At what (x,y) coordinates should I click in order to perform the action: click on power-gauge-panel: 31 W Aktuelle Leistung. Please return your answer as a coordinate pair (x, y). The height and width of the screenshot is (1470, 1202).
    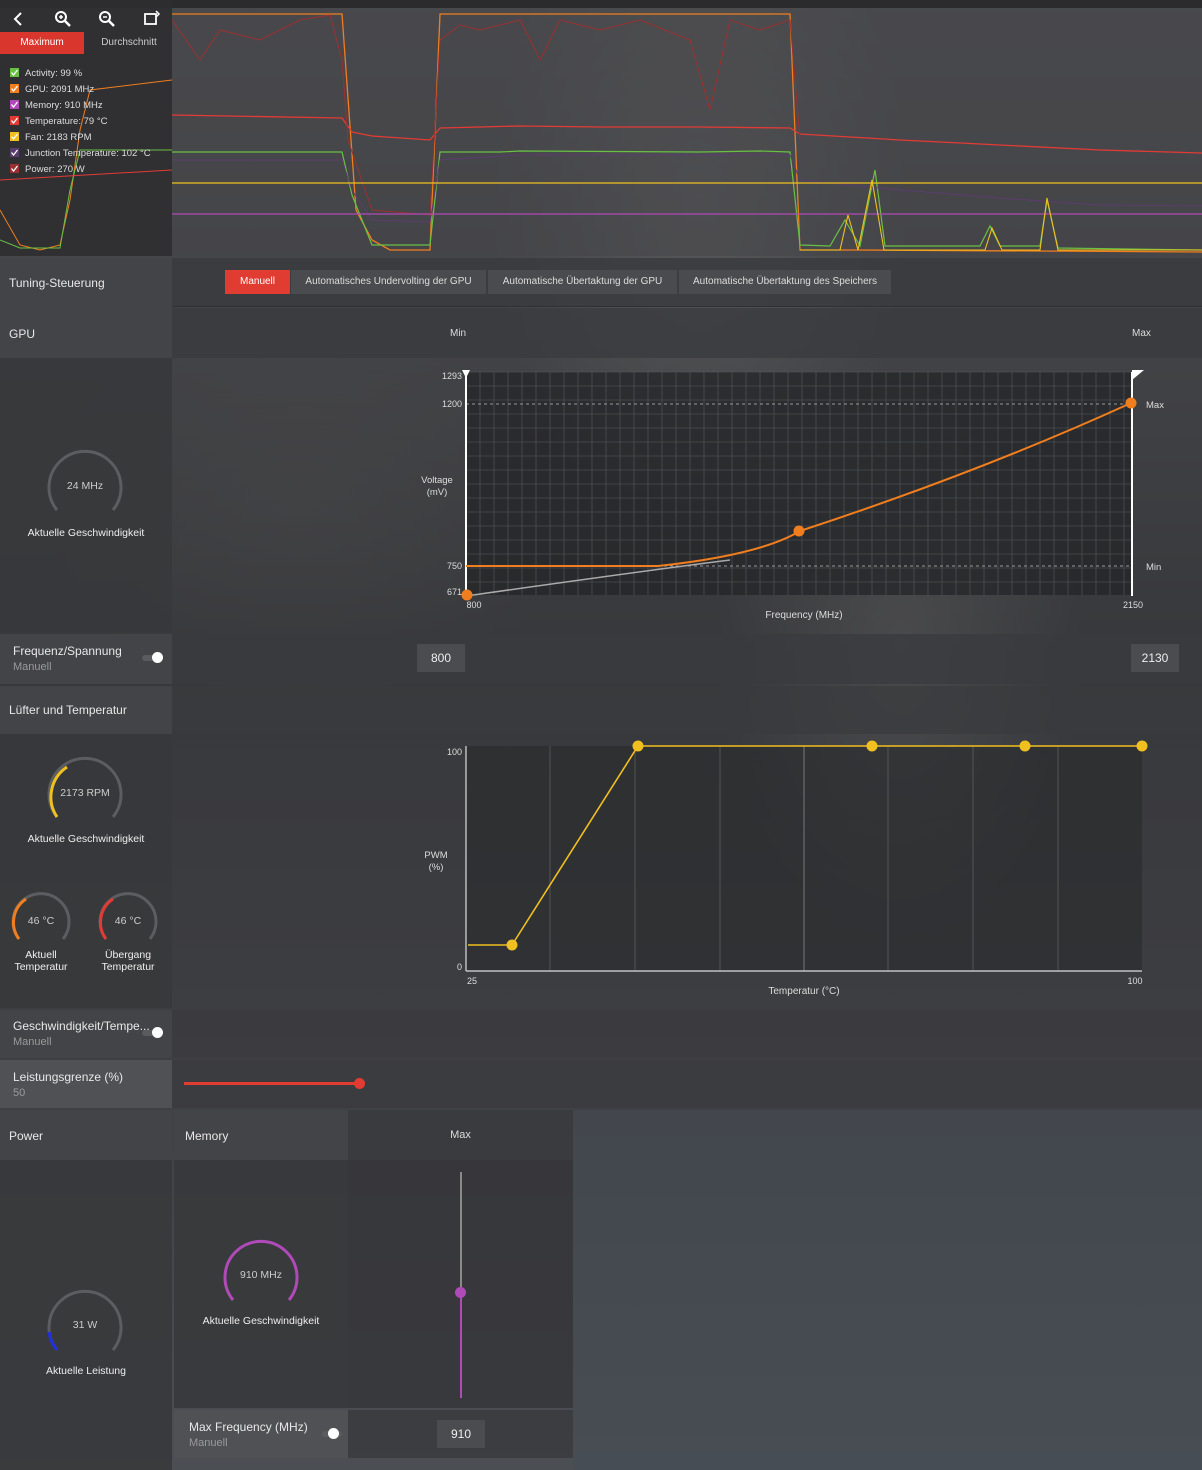
    Looking at the image, I should click on (86, 1315).